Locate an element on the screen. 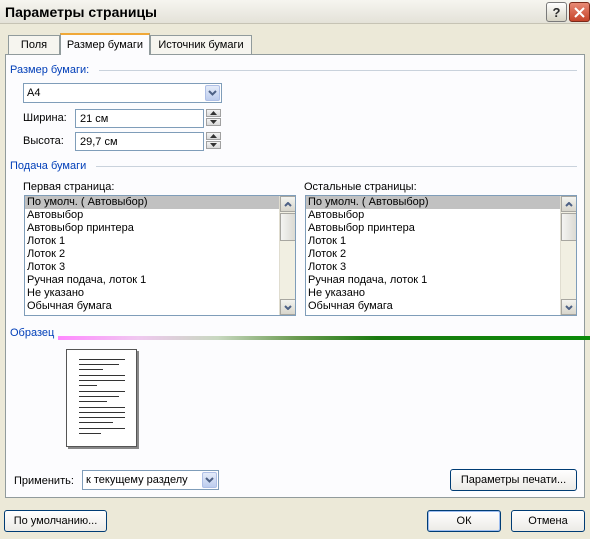 The width and height of the screenshot is (590, 539). height-spinner is located at coordinates (213, 140).